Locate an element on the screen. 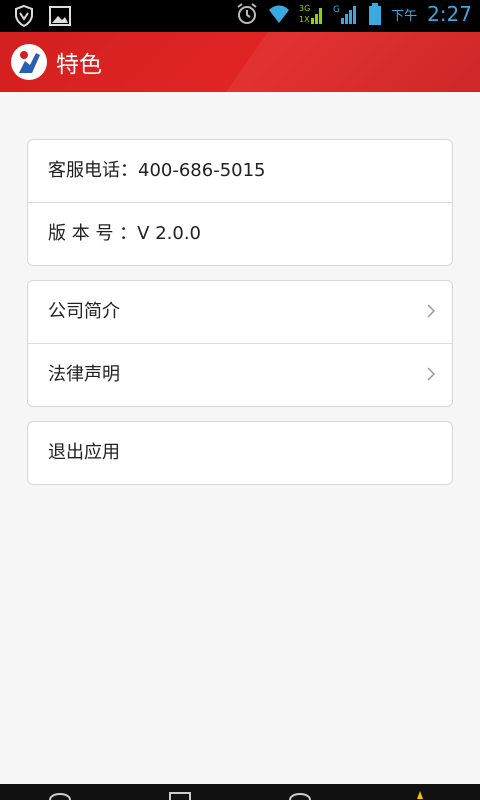 The height and width of the screenshot is (800, 480). network-1x-label: 1X is located at coordinates (304, 19).